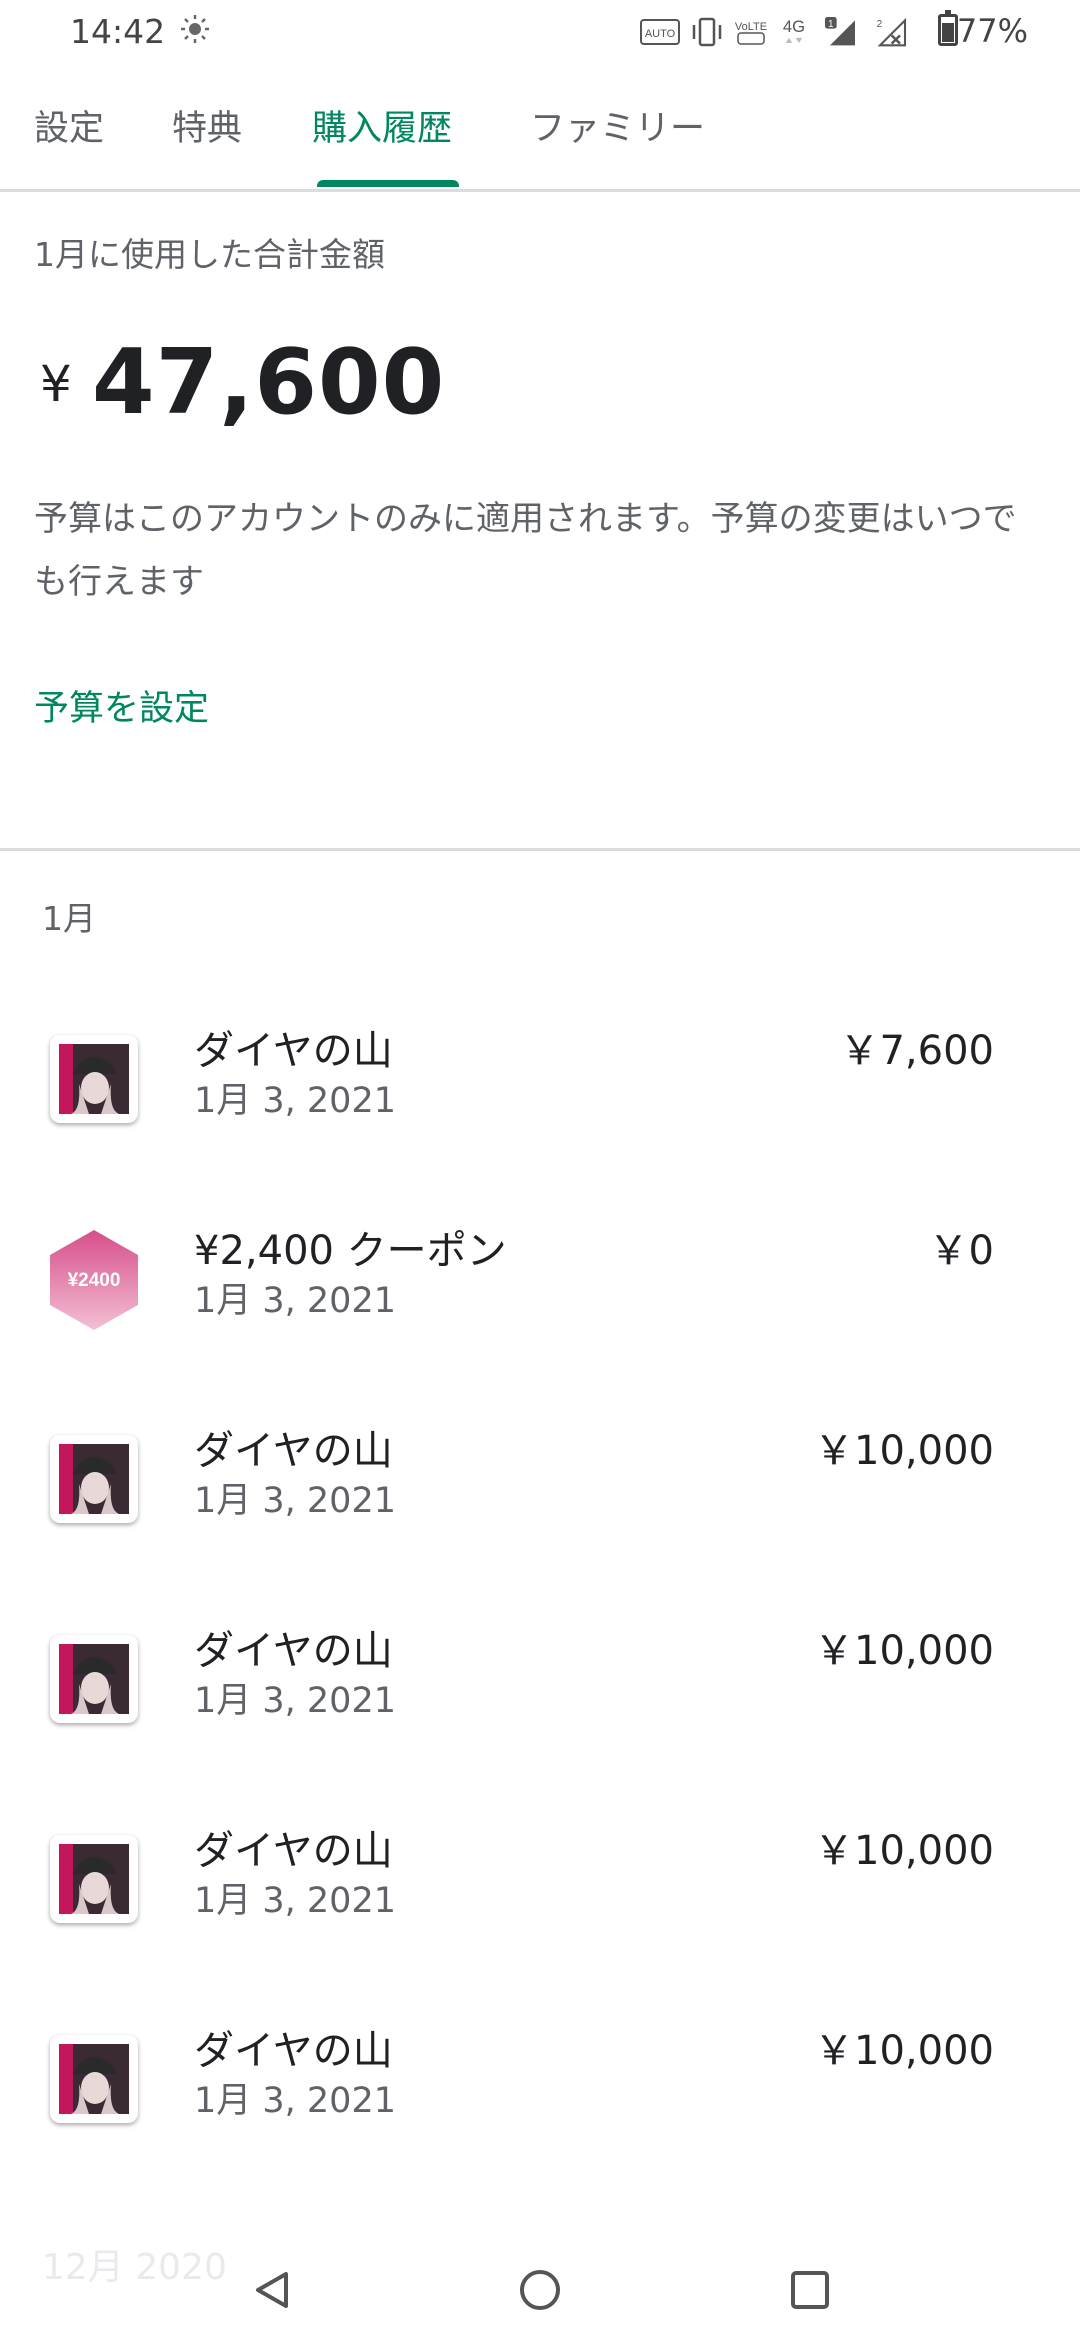 The image size is (1080, 2340). What do you see at coordinates (892, 32) in the screenshot?
I see `signal-sim2-no-signal-icon: 2` at bounding box center [892, 32].